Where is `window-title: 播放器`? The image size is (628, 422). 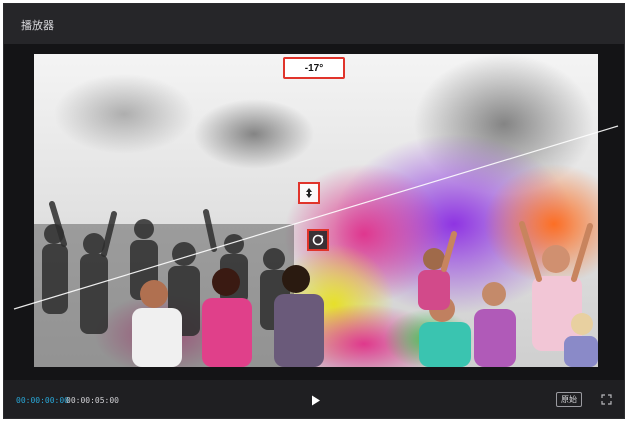
window-title: 播放器 is located at coordinates (37, 26).